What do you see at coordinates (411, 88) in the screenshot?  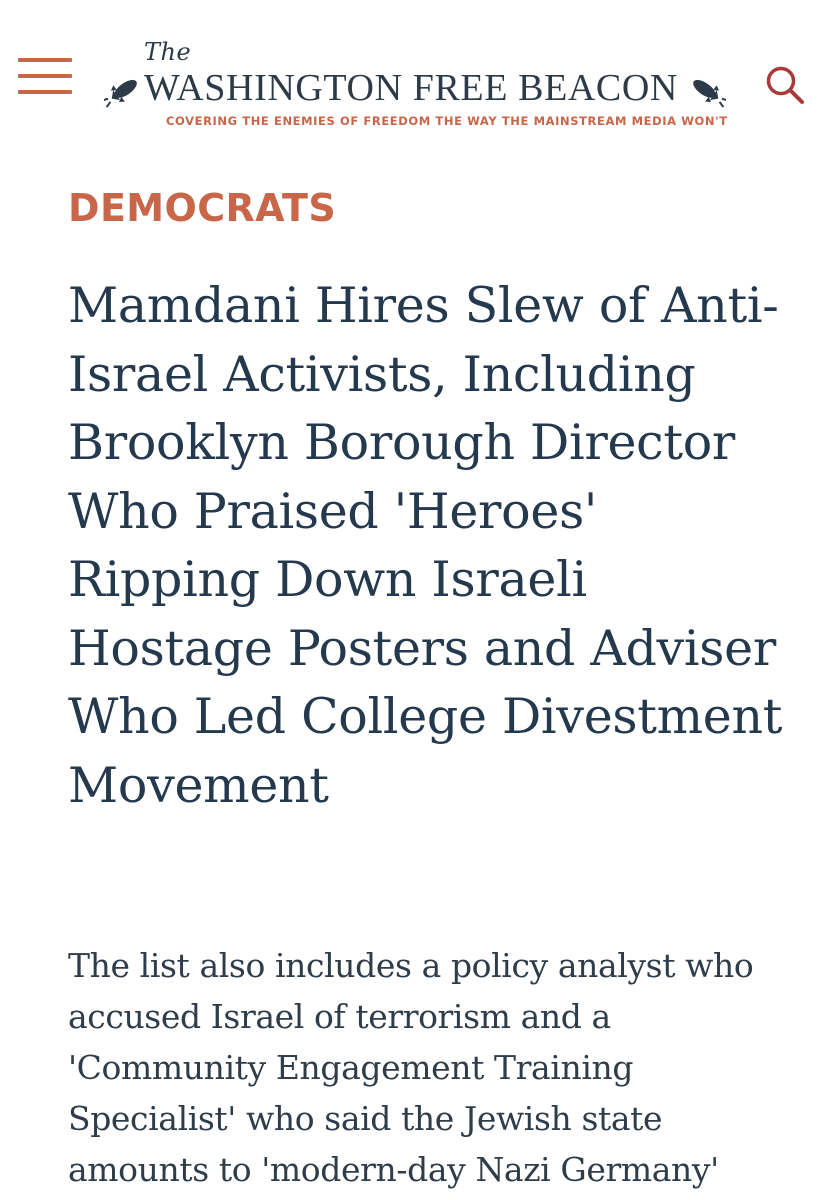 I see `logo-wordmark: WASHINGTON FREE BEACON` at bounding box center [411, 88].